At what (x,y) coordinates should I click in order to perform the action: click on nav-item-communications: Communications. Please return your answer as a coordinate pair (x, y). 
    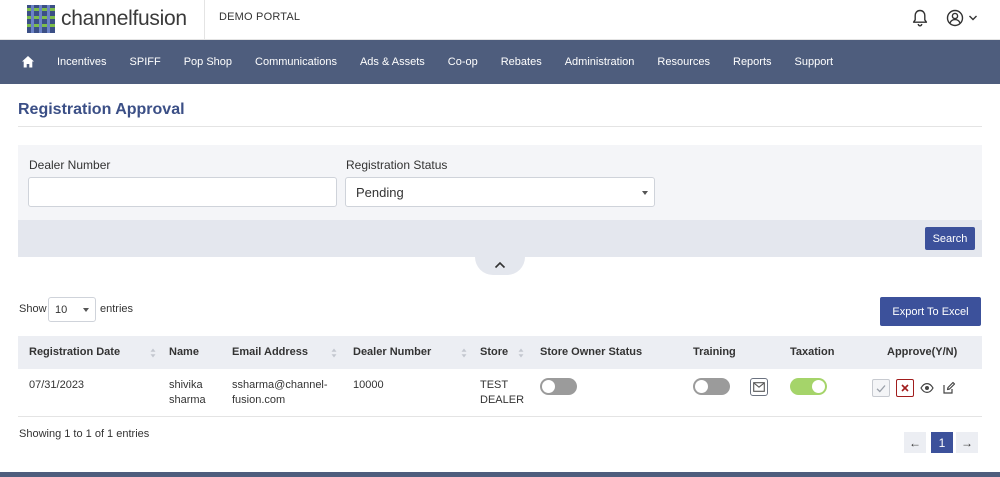
    Looking at the image, I should click on (296, 62).